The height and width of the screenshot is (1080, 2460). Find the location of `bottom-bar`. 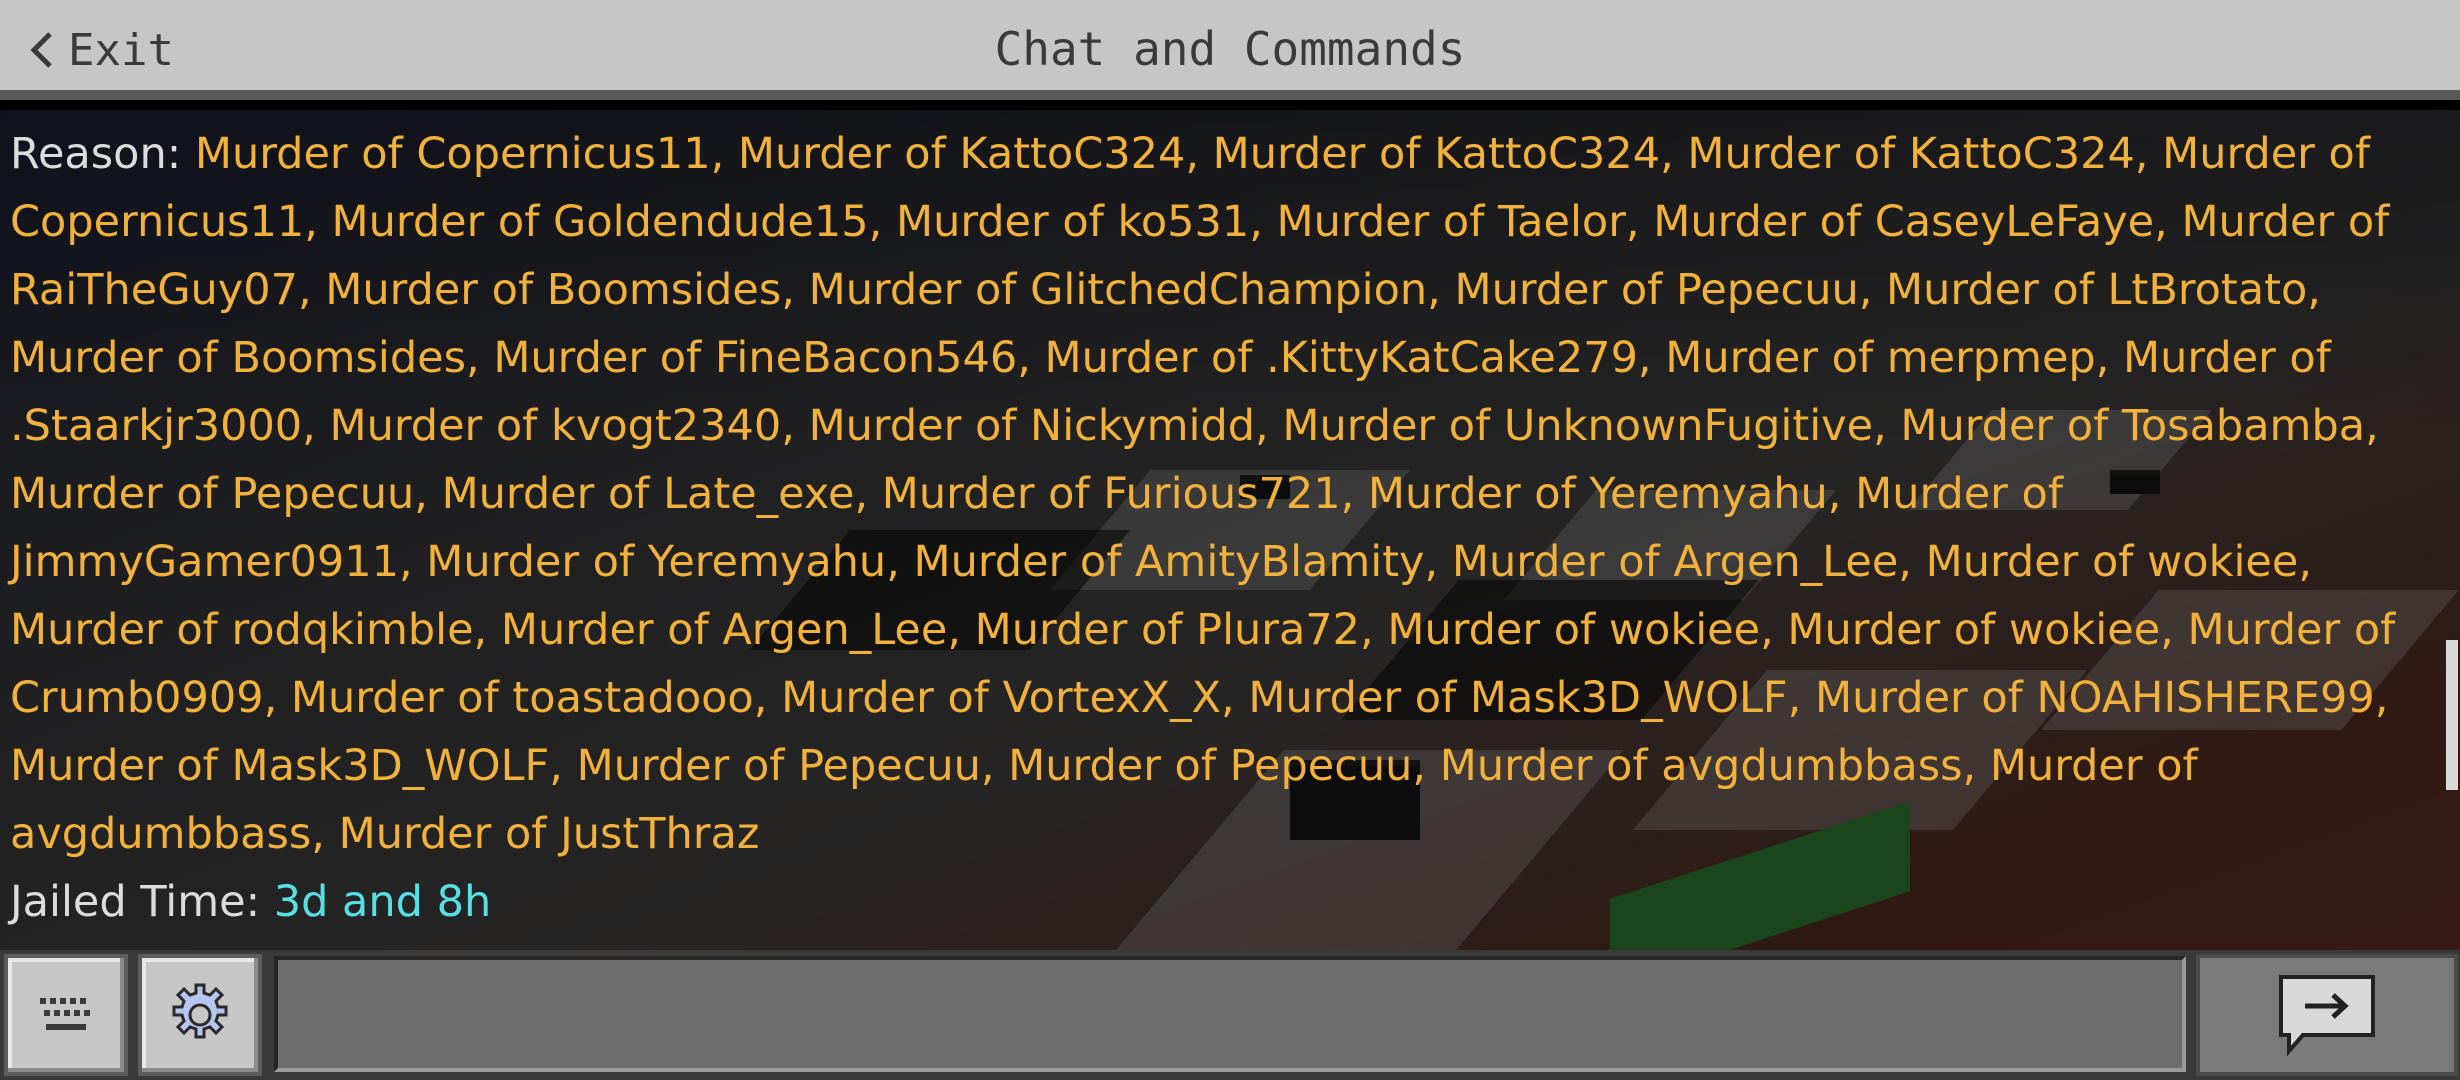

bottom-bar is located at coordinates (1230, 1015).